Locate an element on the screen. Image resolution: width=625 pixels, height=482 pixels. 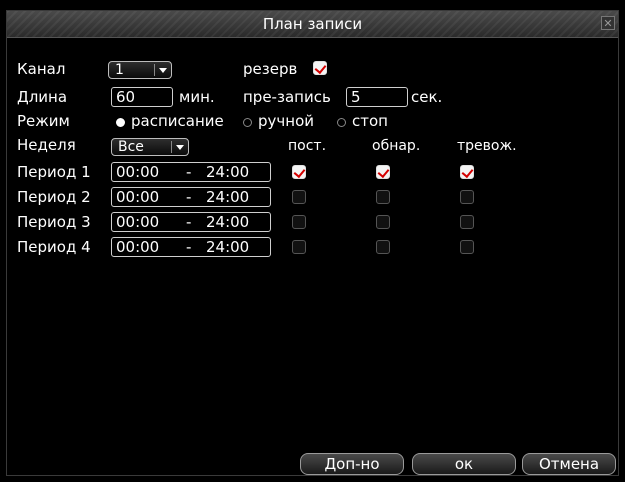
period-label: Период 4 is located at coordinates (54, 247).